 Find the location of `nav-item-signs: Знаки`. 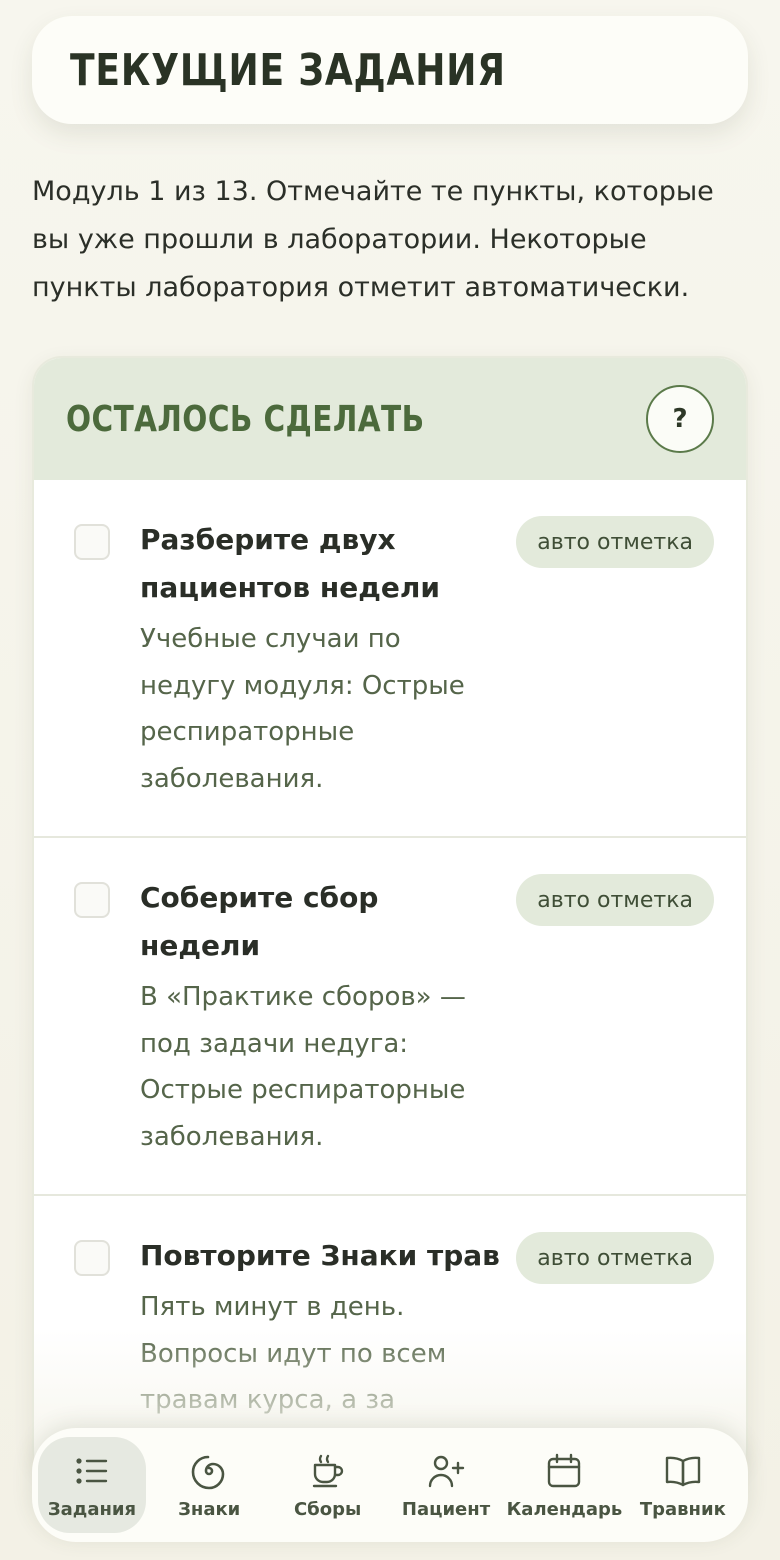

nav-item-signs: Знаки is located at coordinates (209, 1485).